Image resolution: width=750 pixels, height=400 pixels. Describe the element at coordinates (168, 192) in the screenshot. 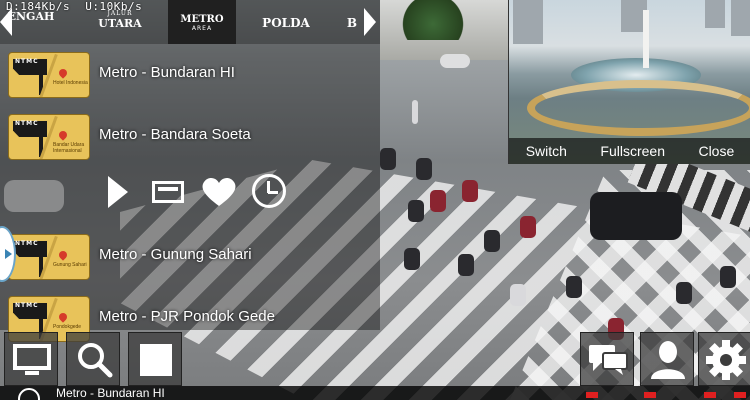

I see `screen-icon` at that location.